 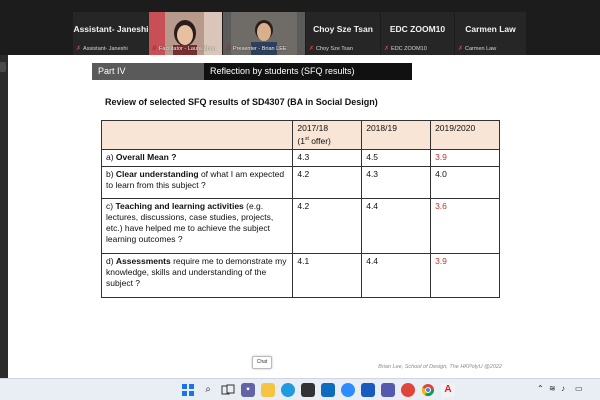 What do you see at coordinates (396, 157) in the screenshot?
I see `score-cell: 4.5` at bounding box center [396, 157].